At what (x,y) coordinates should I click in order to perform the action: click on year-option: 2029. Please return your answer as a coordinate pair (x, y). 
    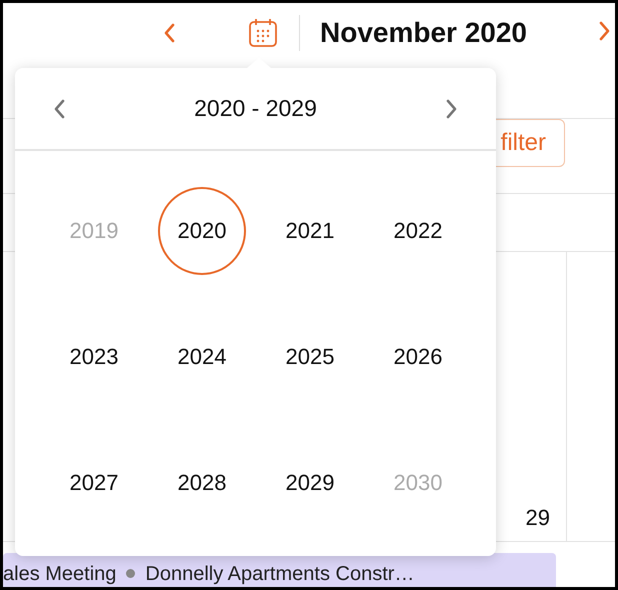
    Looking at the image, I should click on (310, 483).